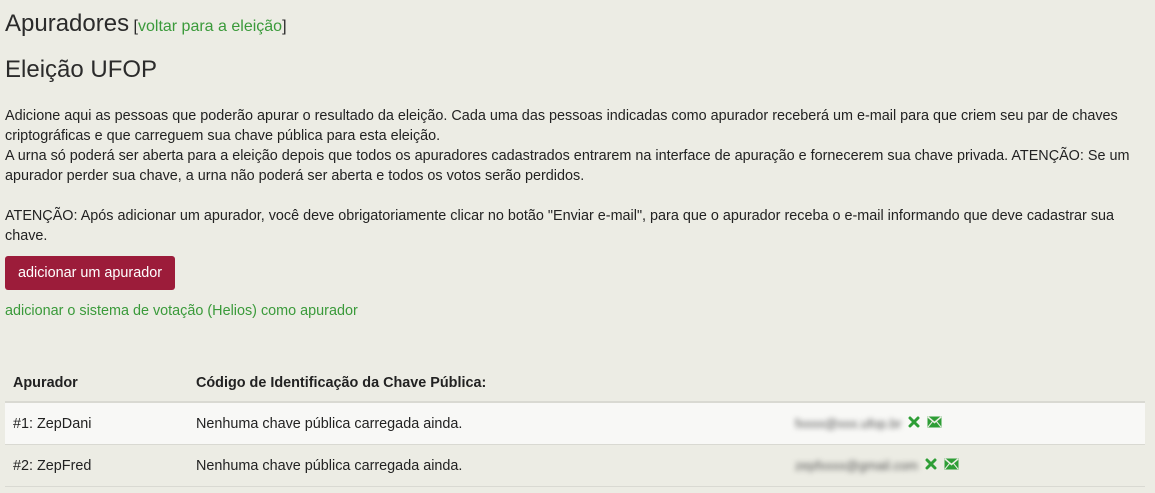  Describe the element at coordinates (96, 423) in the screenshot. I see `trustee-name: #1: ZepDani` at that location.